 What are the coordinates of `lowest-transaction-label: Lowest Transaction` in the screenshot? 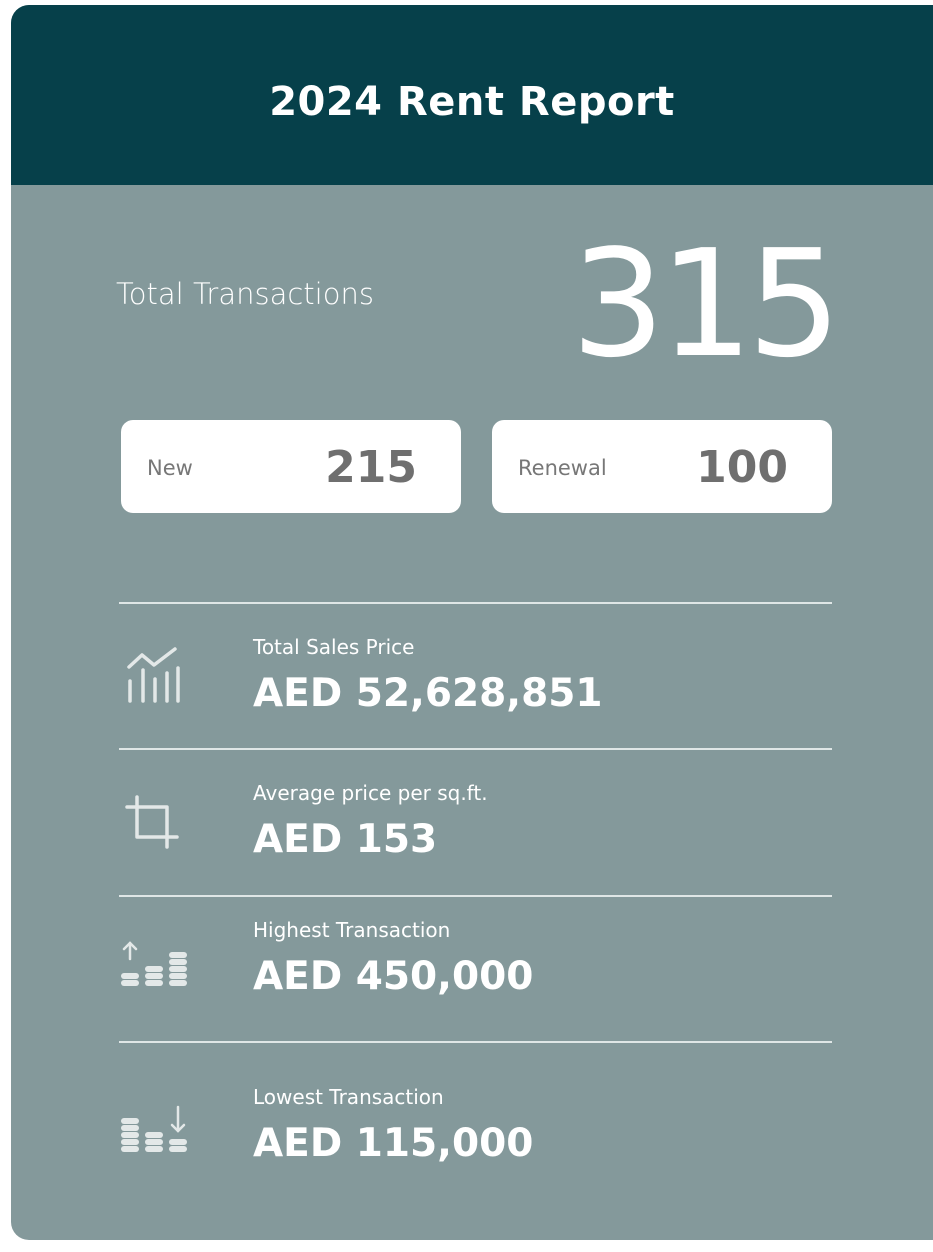 It's located at (348, 1097).